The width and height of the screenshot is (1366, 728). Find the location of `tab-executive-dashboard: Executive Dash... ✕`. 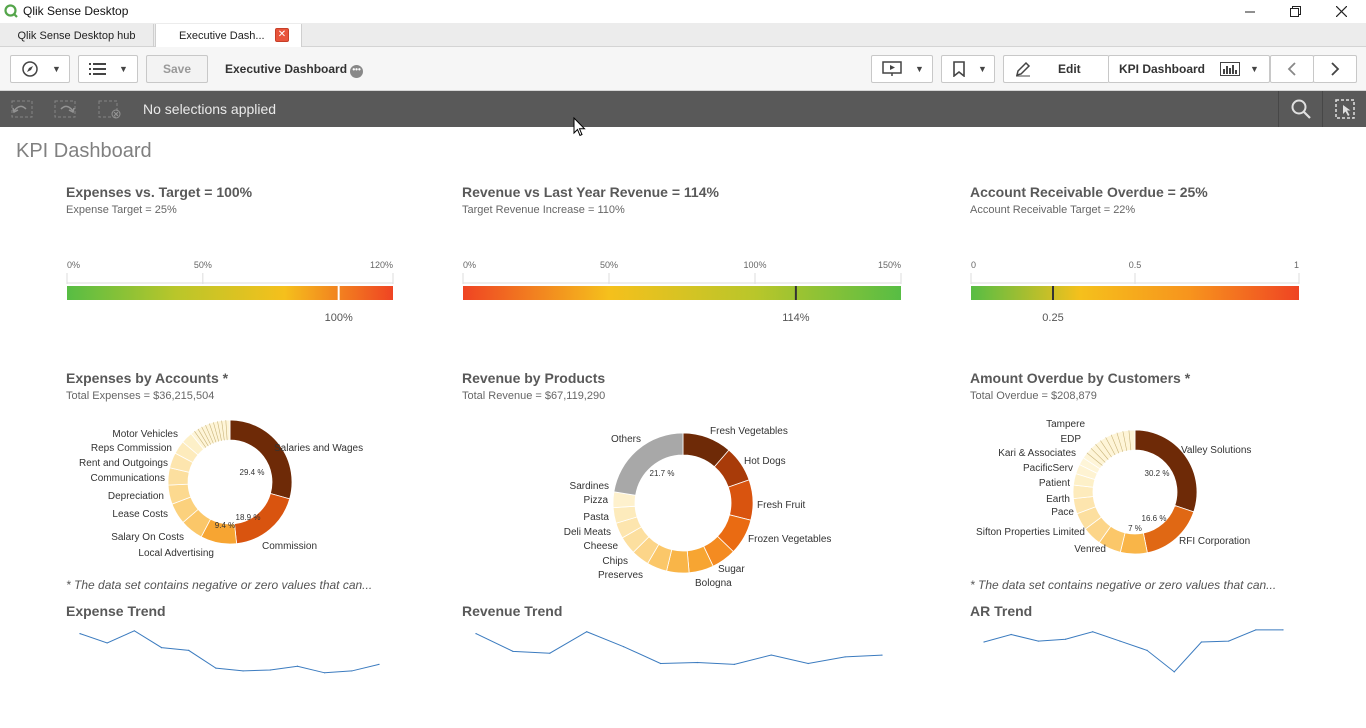

tab-executive-dashboard: Executive Dash... ✕ is located at coordinates (228, 35).